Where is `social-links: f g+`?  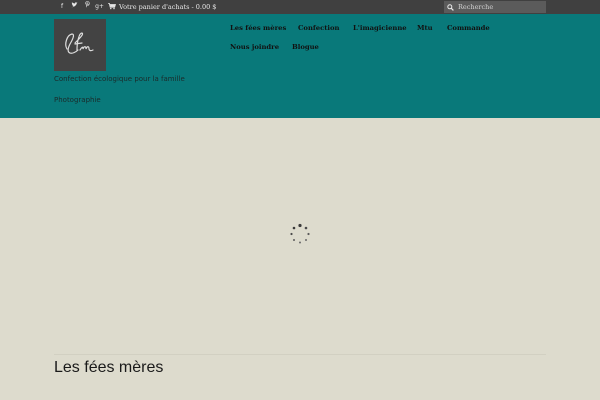 social-links: f g+ is located at coordinates (81, 7).